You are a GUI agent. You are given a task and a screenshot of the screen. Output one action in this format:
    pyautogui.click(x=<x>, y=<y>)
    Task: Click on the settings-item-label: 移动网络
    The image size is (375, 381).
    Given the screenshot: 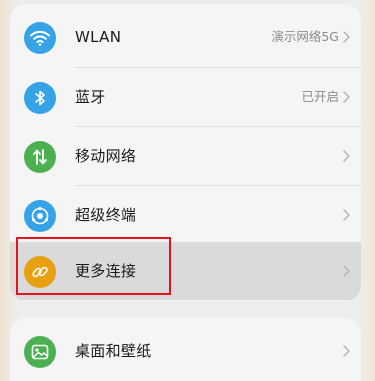 What is the action you would take?
    pyautogui.click(x=106, y=156)
    